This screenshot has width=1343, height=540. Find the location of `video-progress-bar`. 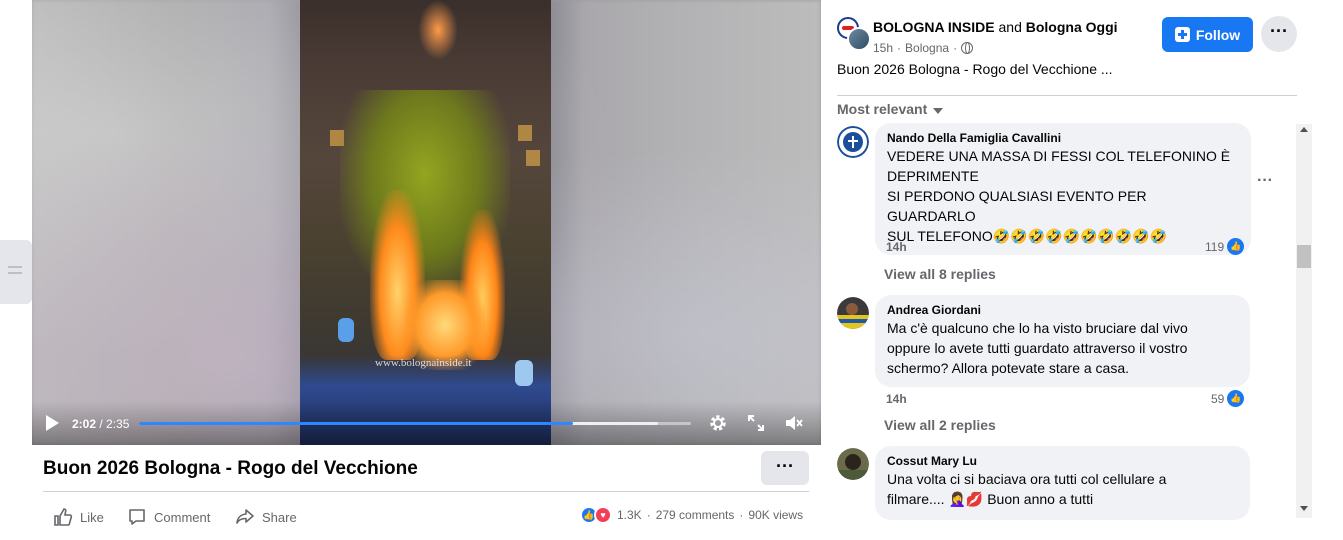

video-progress-bar is located at coordinates (415, 423).